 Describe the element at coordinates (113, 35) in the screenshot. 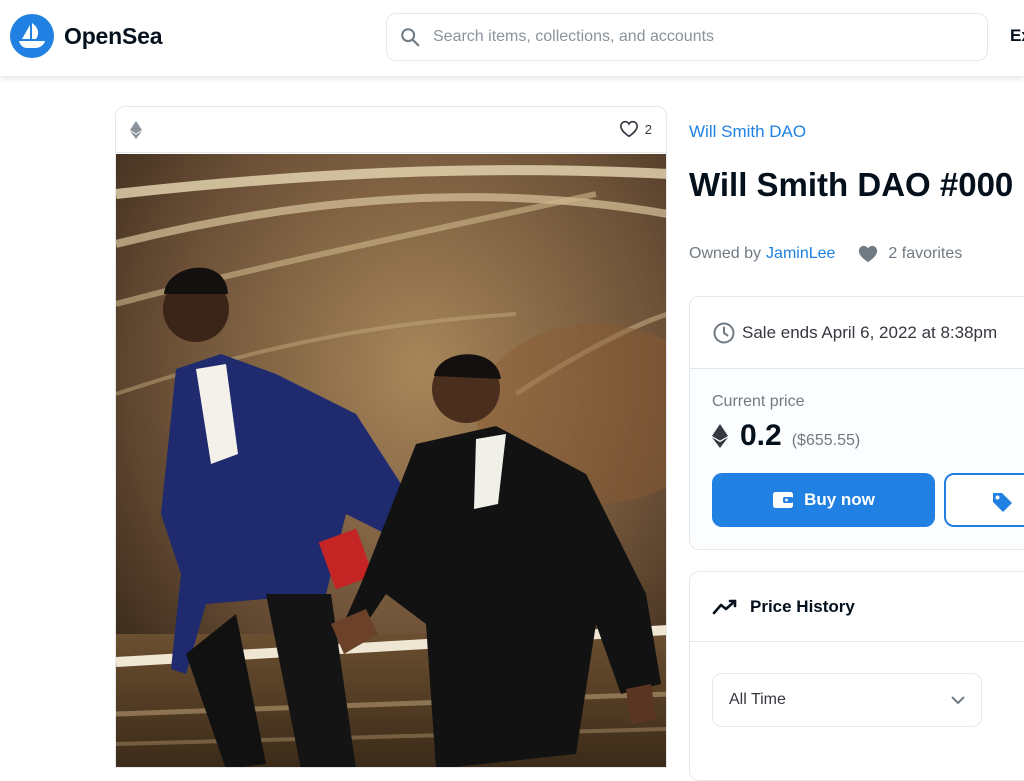

I see `brand-name: OpenSea` at that location.